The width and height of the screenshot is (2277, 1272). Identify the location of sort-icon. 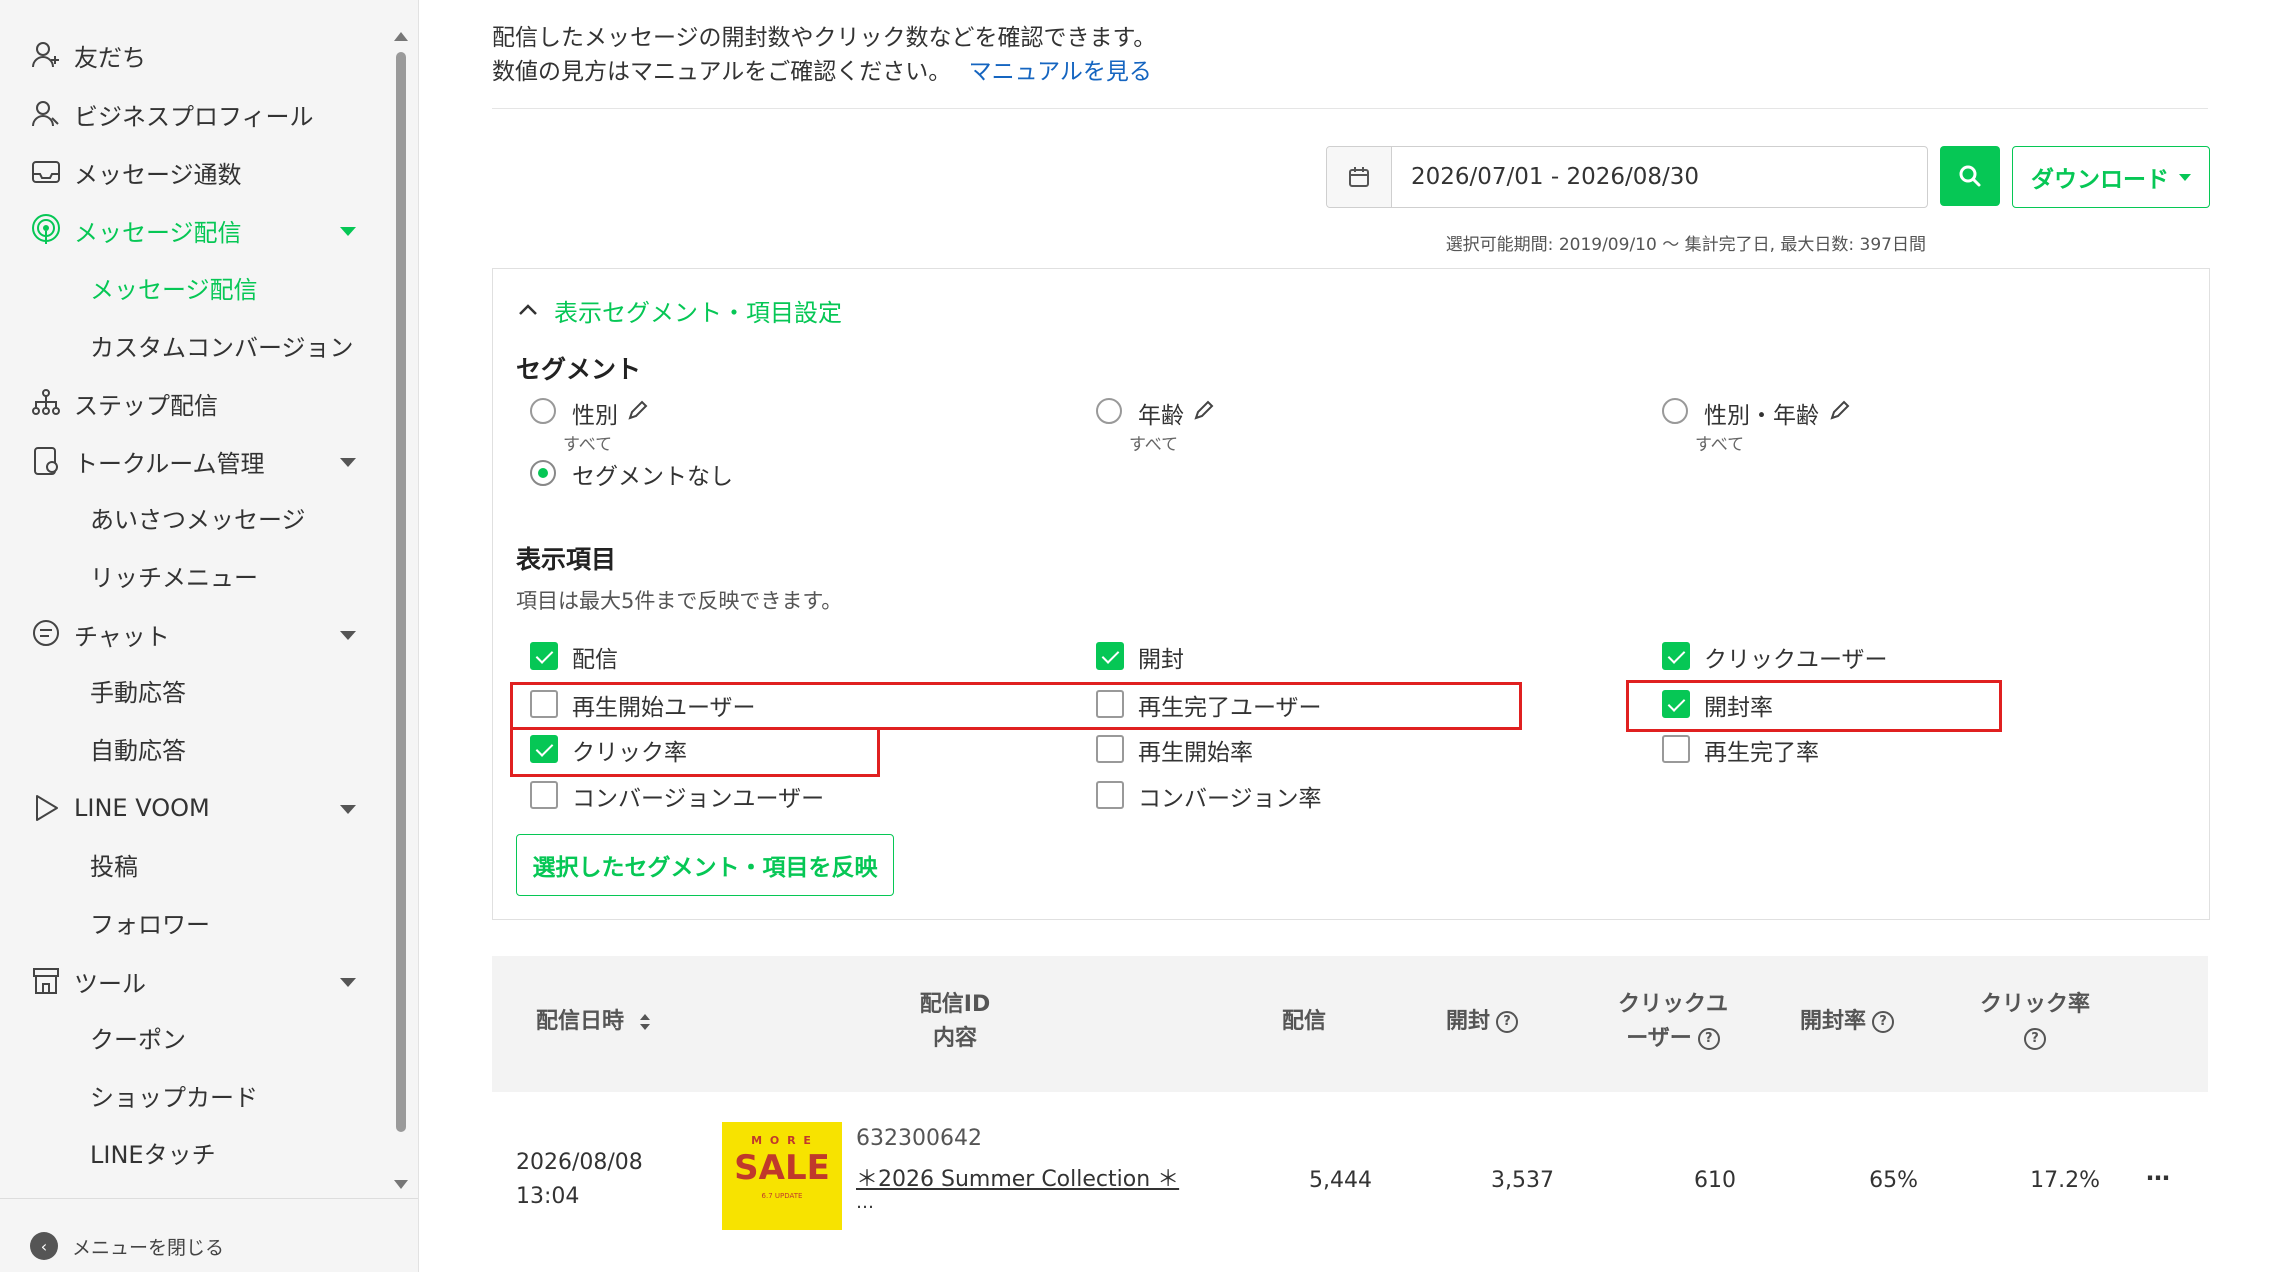
(645, 1022).